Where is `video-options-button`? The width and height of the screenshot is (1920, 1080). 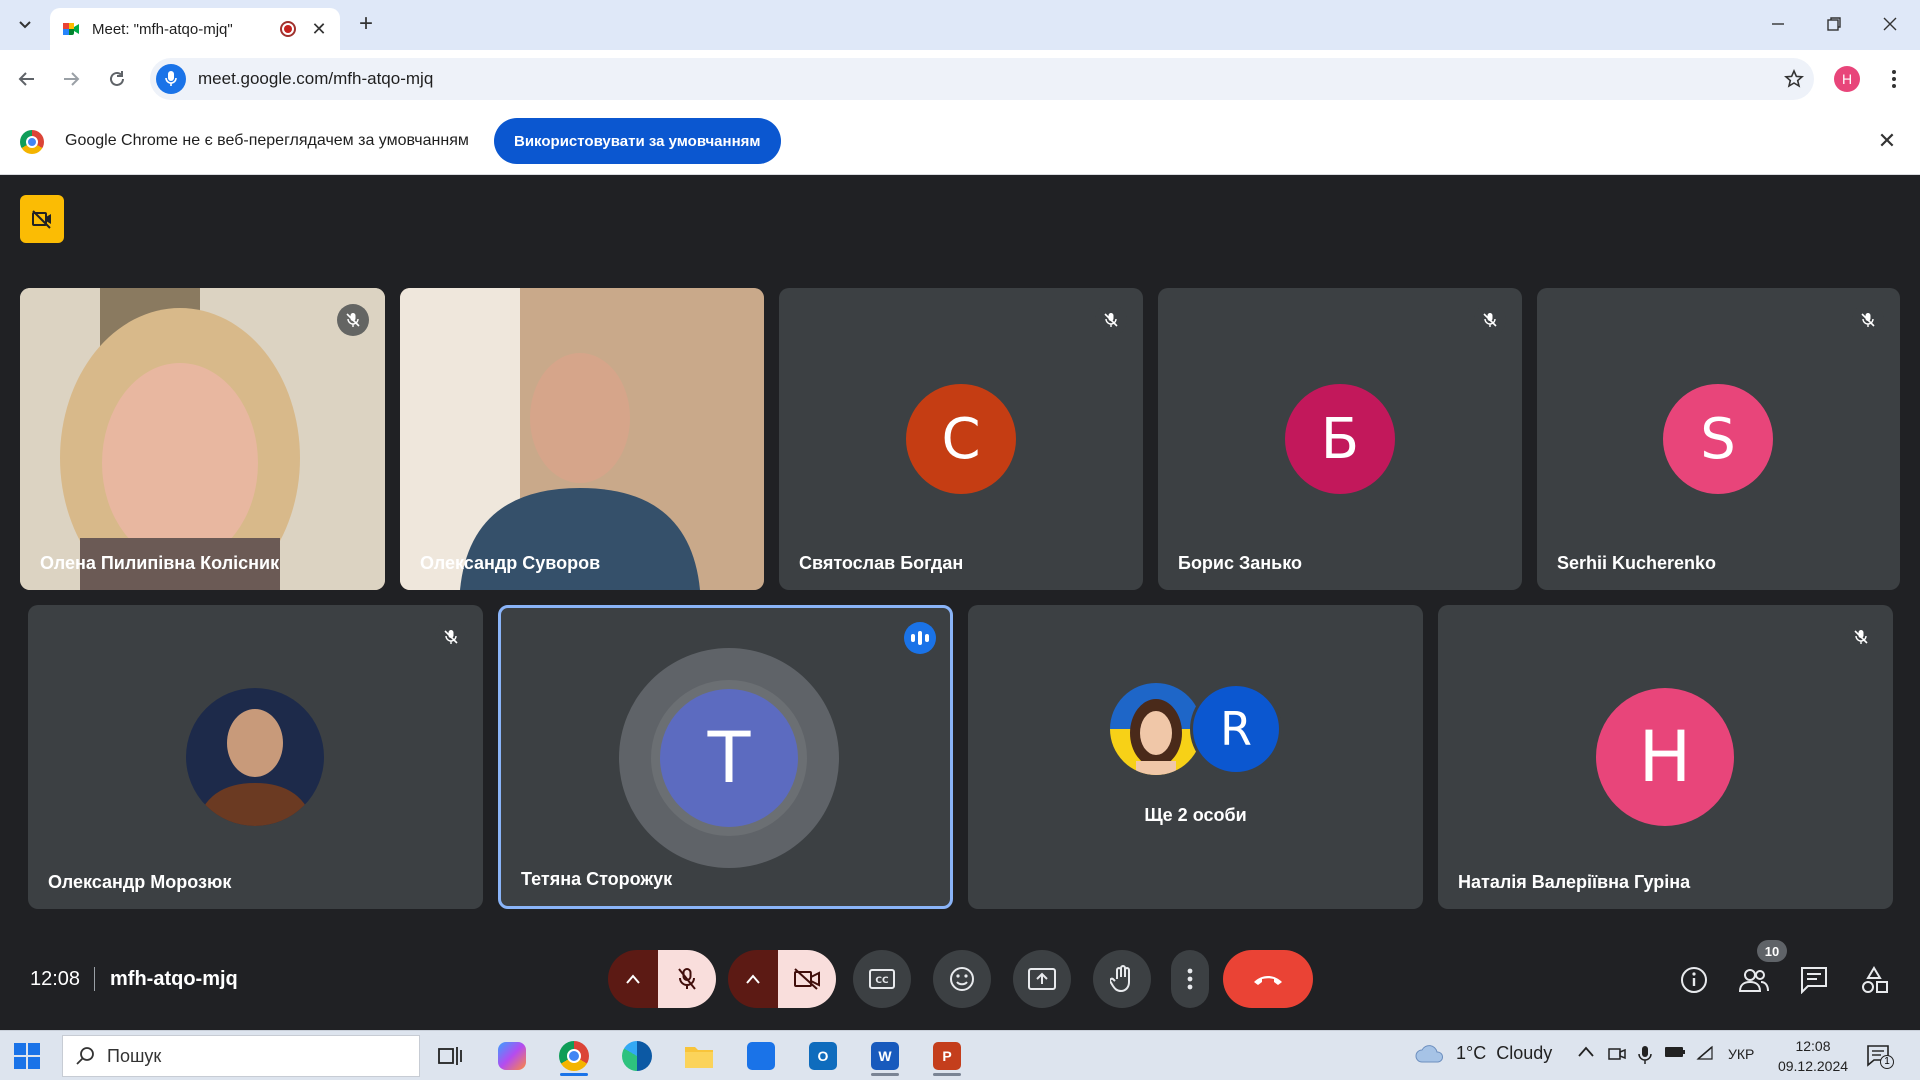 video-options-button is located at coordinates (753, 979).